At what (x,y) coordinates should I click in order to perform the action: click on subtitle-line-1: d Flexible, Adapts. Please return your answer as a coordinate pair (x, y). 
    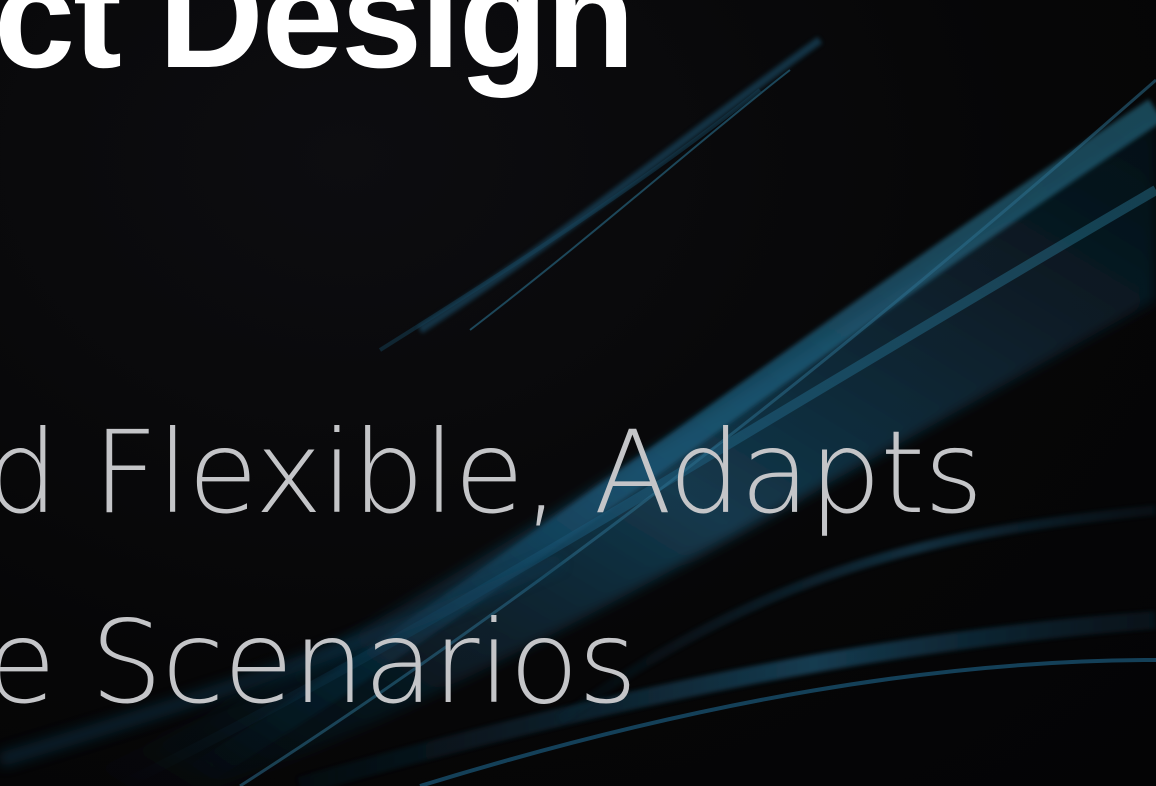
    Looking at the image, I should click on (491, 472).